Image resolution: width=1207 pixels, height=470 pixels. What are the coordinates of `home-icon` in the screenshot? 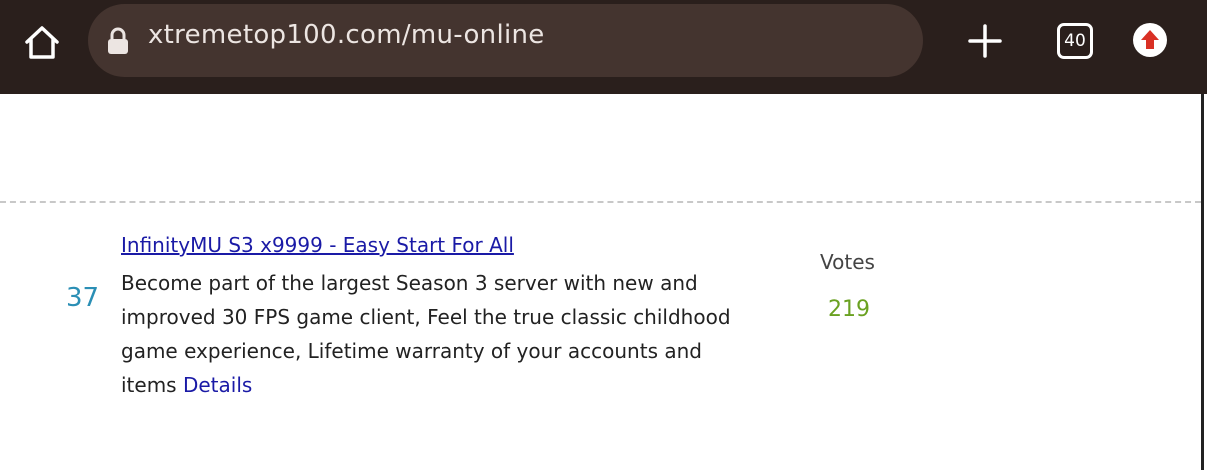 It's located at (42, 42).